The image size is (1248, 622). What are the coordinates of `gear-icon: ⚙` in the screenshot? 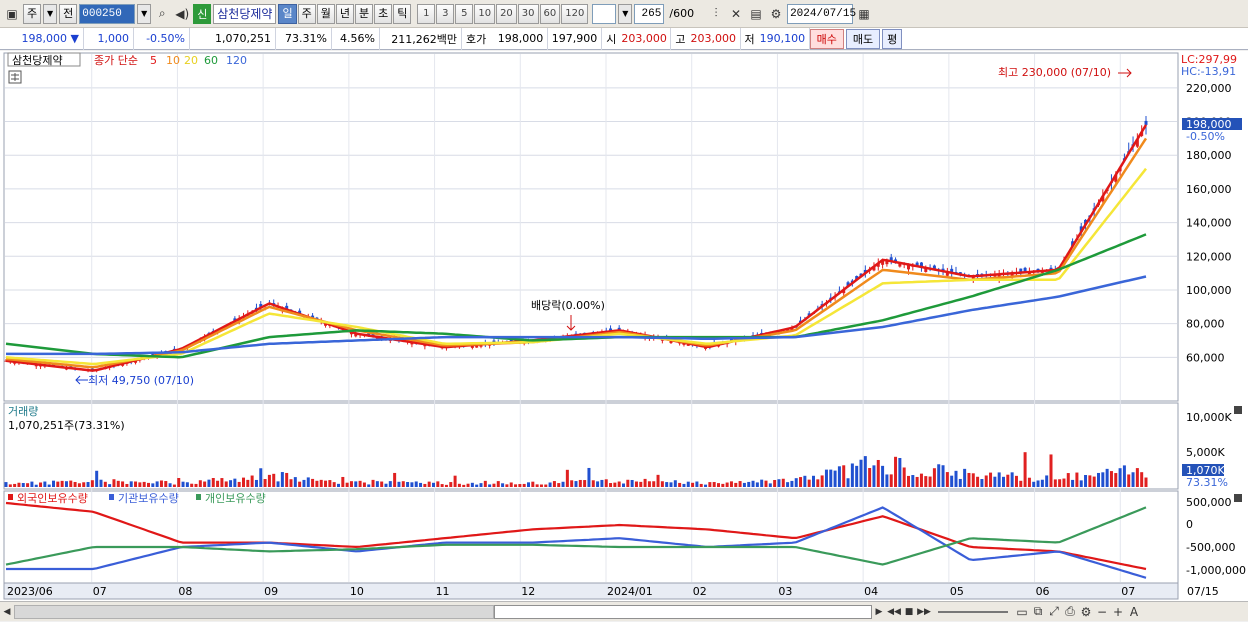 It's located at (776, 14).